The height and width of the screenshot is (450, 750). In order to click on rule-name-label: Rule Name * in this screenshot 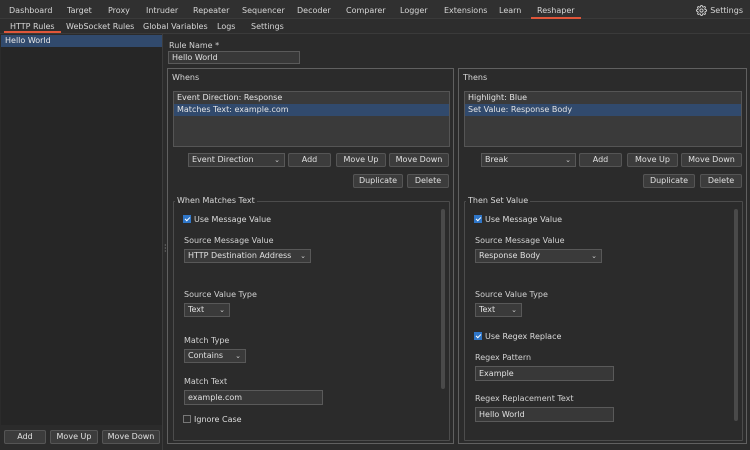, I will do `click(194, 45)`.